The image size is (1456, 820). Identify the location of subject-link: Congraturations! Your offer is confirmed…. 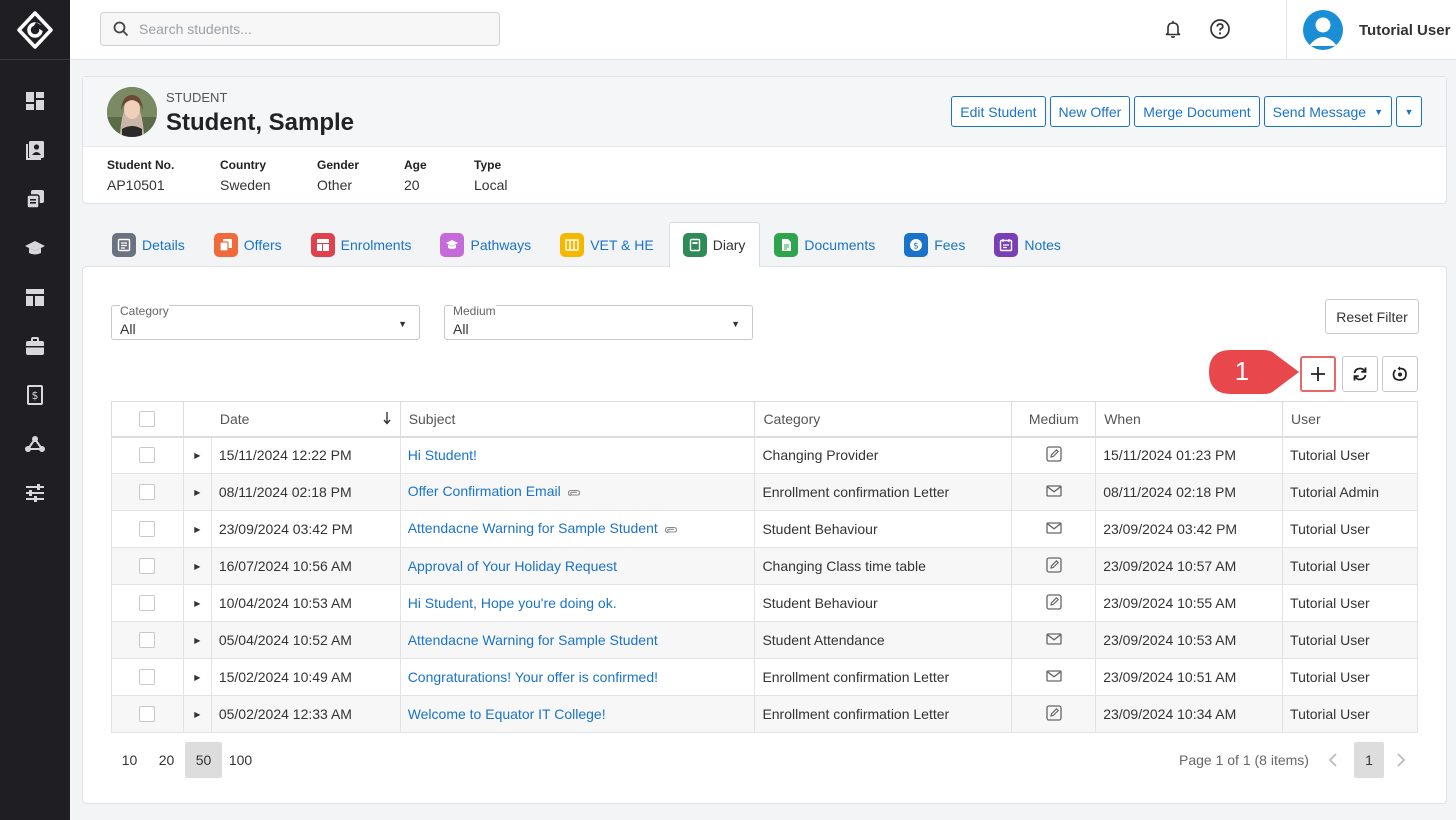
(533, 677).